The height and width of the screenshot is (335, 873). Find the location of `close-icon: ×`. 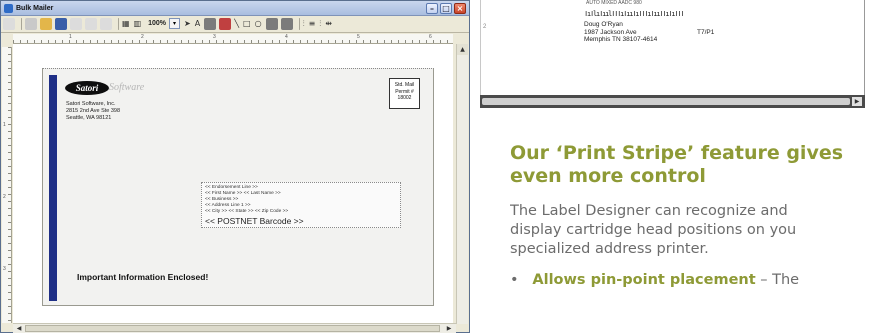

close-icon: × is located at coordinates (460, 8).